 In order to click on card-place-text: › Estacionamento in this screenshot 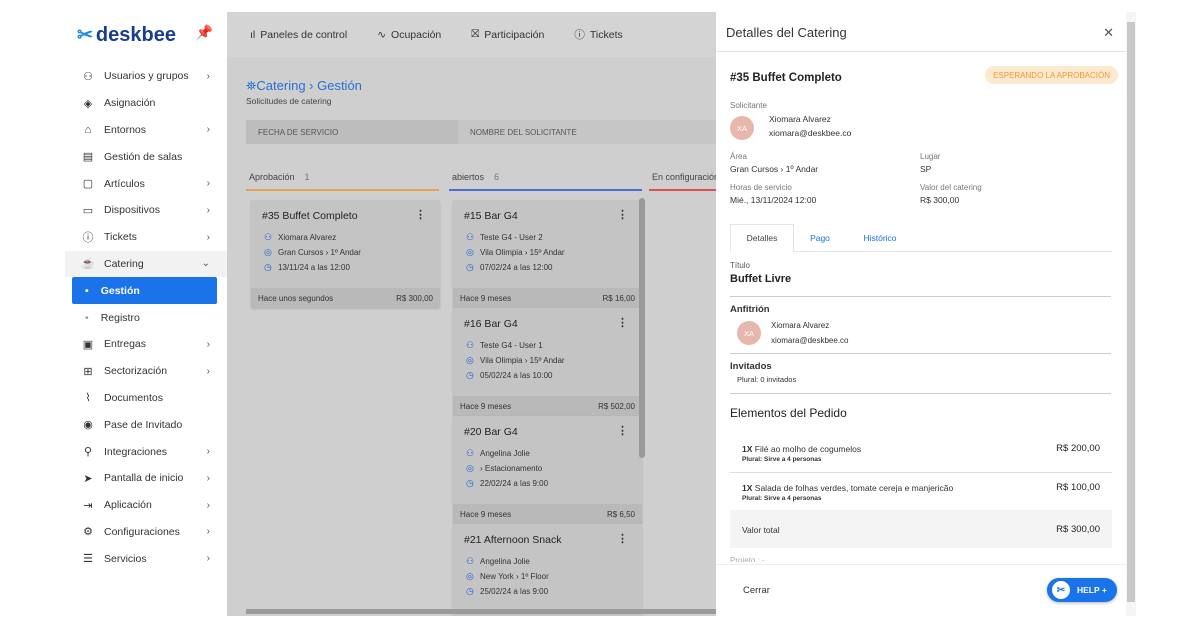, I will do `click(511, 468)`.